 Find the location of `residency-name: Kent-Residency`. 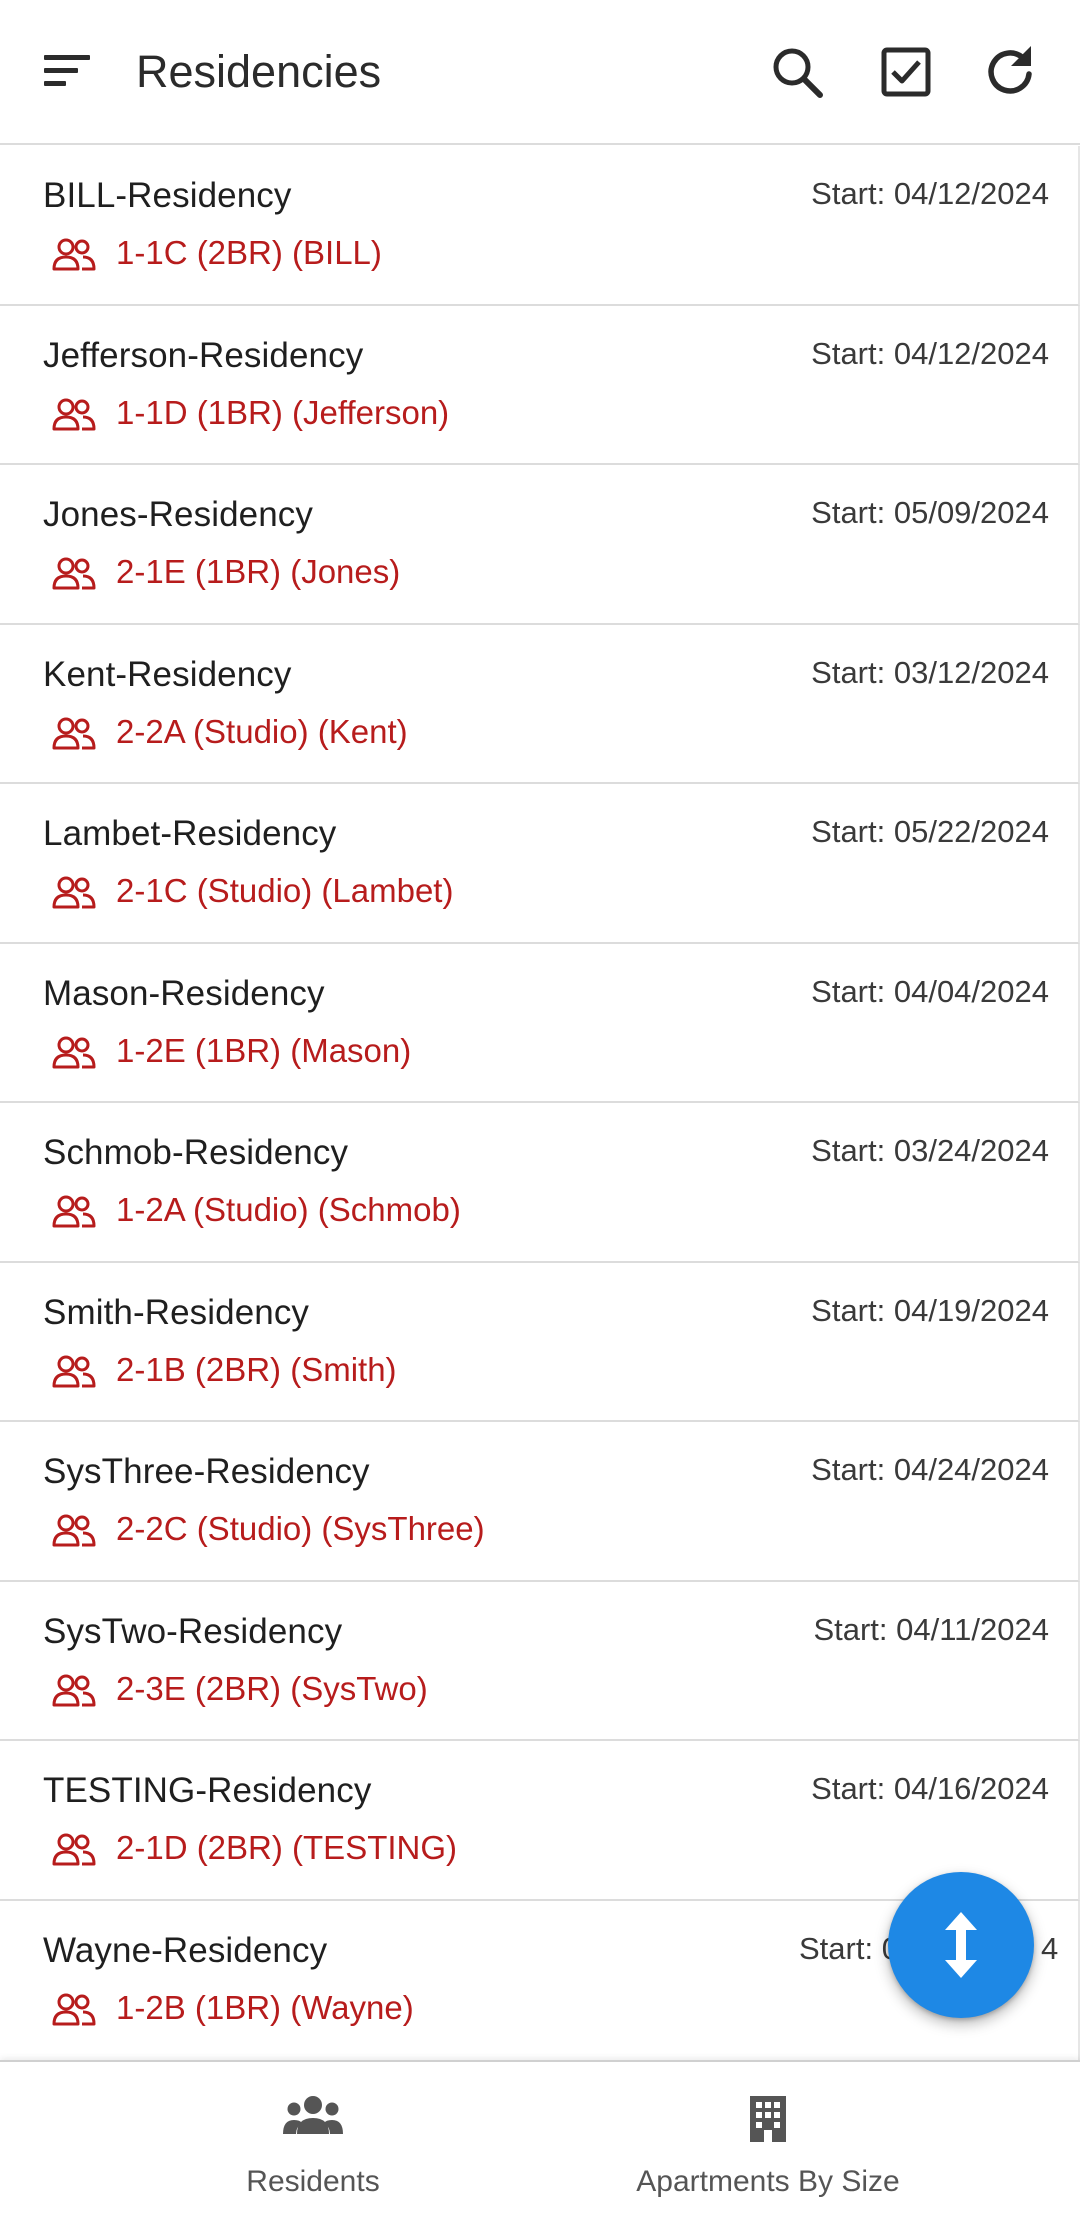

residency-name: Kent-Residency is located at coordinates (167, 674).